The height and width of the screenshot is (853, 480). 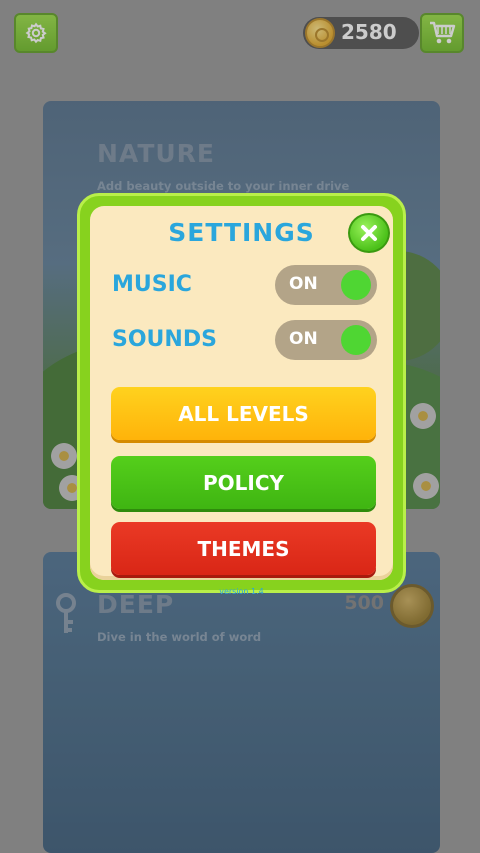 What do you see at coordinates (243, 548) in the screenshot?
I see `themes-button: THEMES` at bounding box center [243, 548].